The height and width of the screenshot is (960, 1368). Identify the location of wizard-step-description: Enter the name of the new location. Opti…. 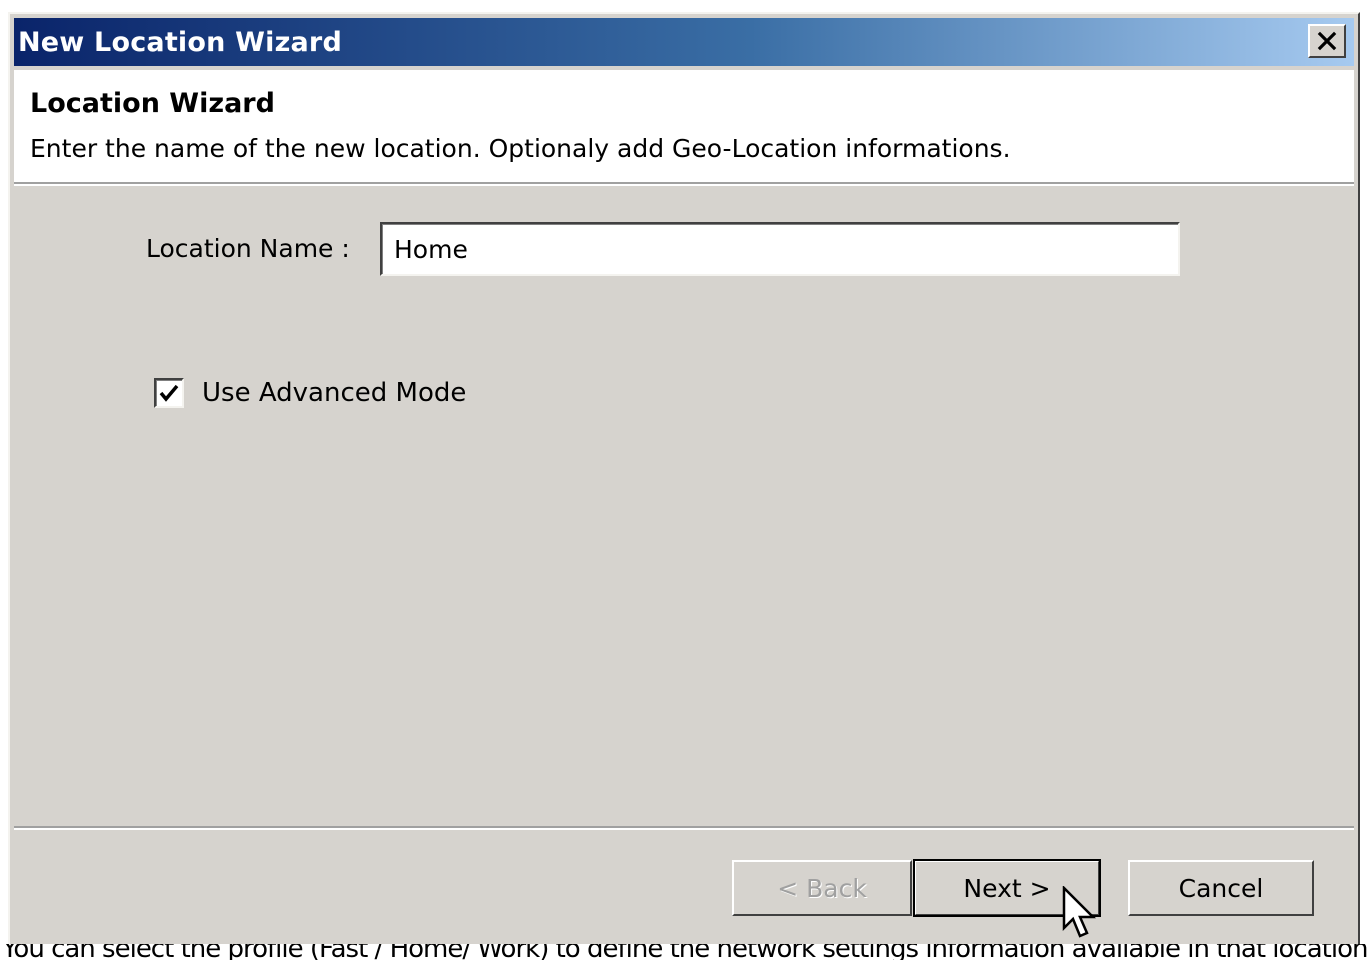
(520, 148).